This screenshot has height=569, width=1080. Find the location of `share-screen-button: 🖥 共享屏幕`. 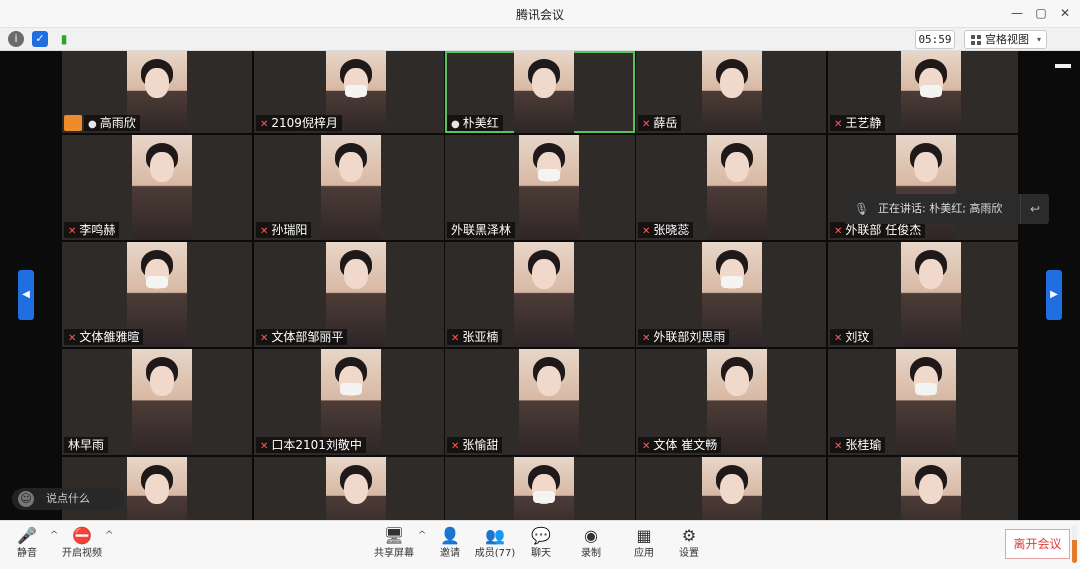

share-screen-button: 🖥 共享屏幕 is located at coordinates (394, 544).